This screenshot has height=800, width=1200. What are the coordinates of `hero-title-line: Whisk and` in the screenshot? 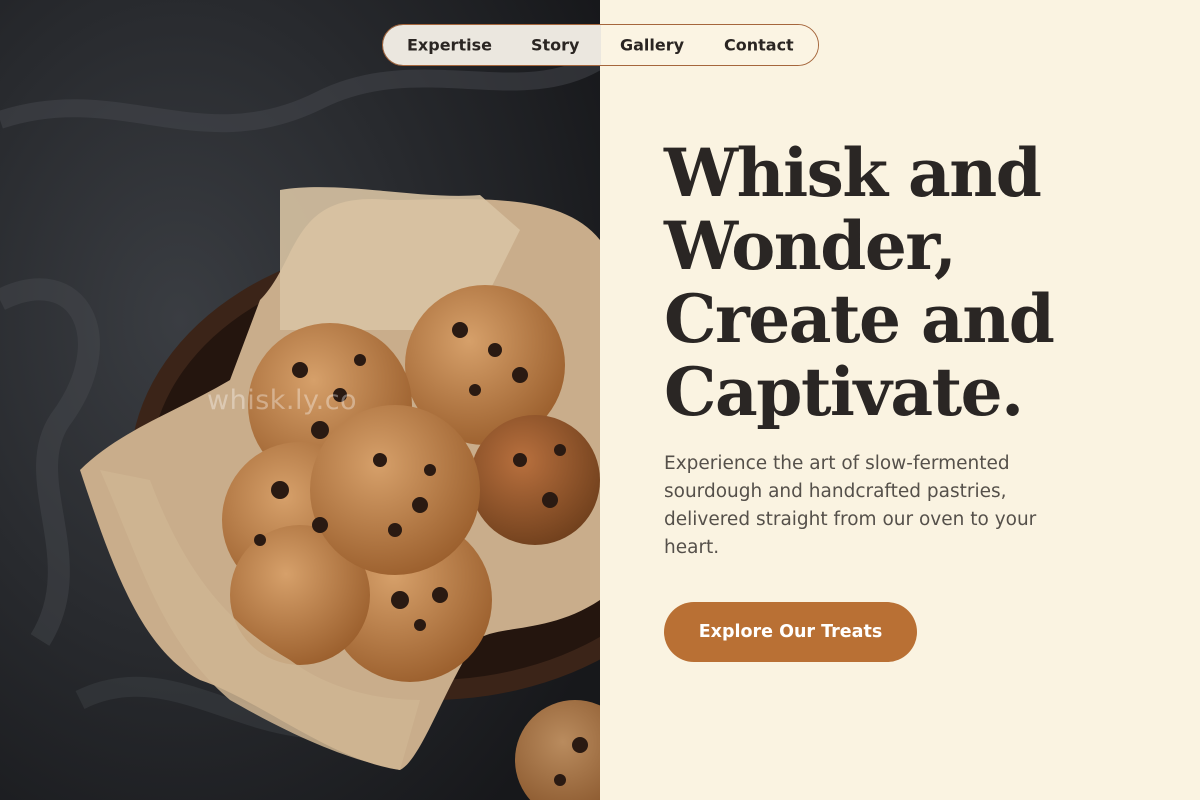 It's located at (853, 173).